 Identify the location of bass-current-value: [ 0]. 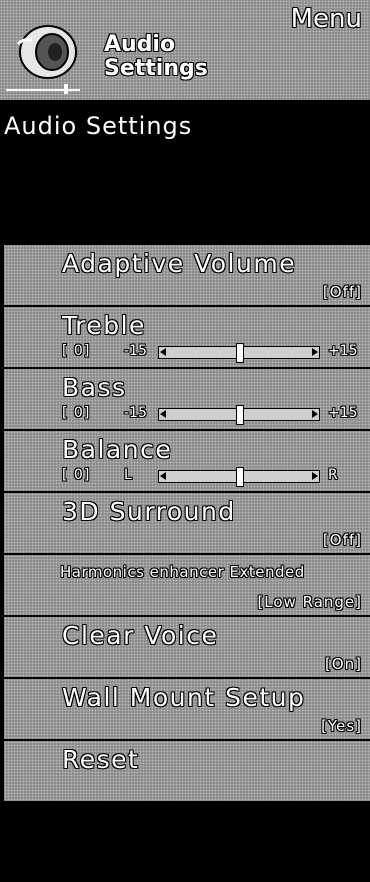
(76, 413).